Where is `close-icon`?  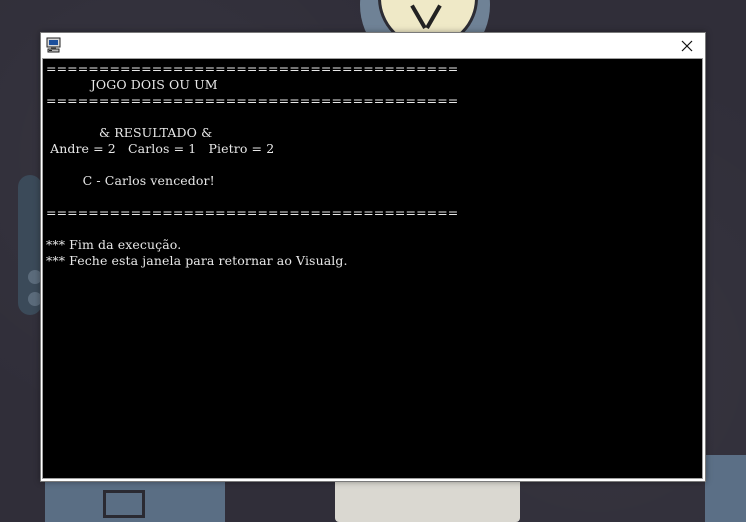 close-icon is located at coordinates (687, 45).